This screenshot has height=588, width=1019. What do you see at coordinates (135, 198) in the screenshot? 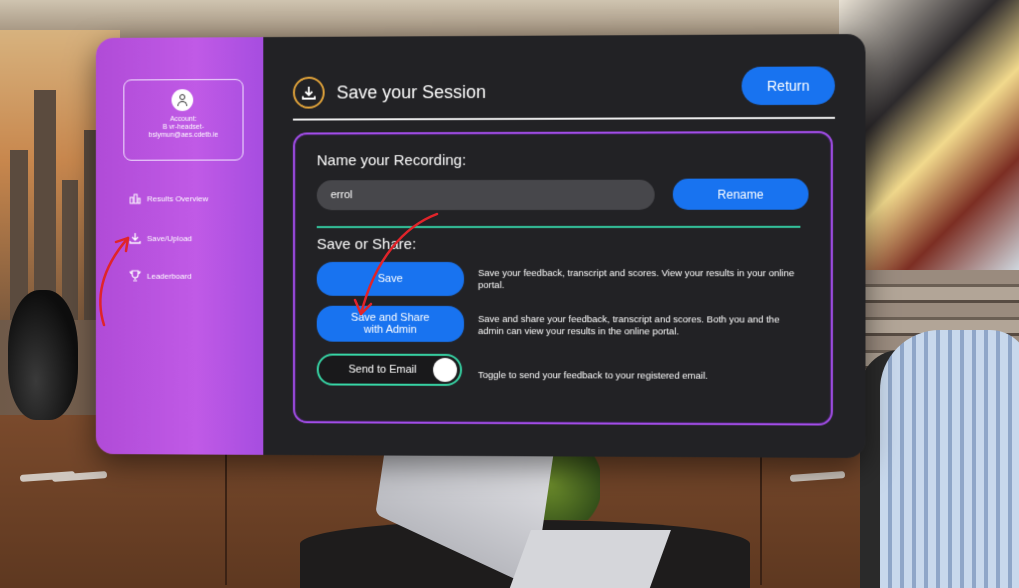
I see `bar-chart-icon` at bounding box center [135, 198].